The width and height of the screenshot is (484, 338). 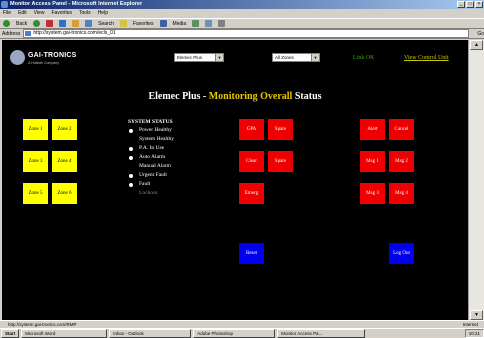 What do you see at coordinates (474, 333) in the screenshot?
I see `system-tray-clock: 10:21` at bounding box center [474, 333].